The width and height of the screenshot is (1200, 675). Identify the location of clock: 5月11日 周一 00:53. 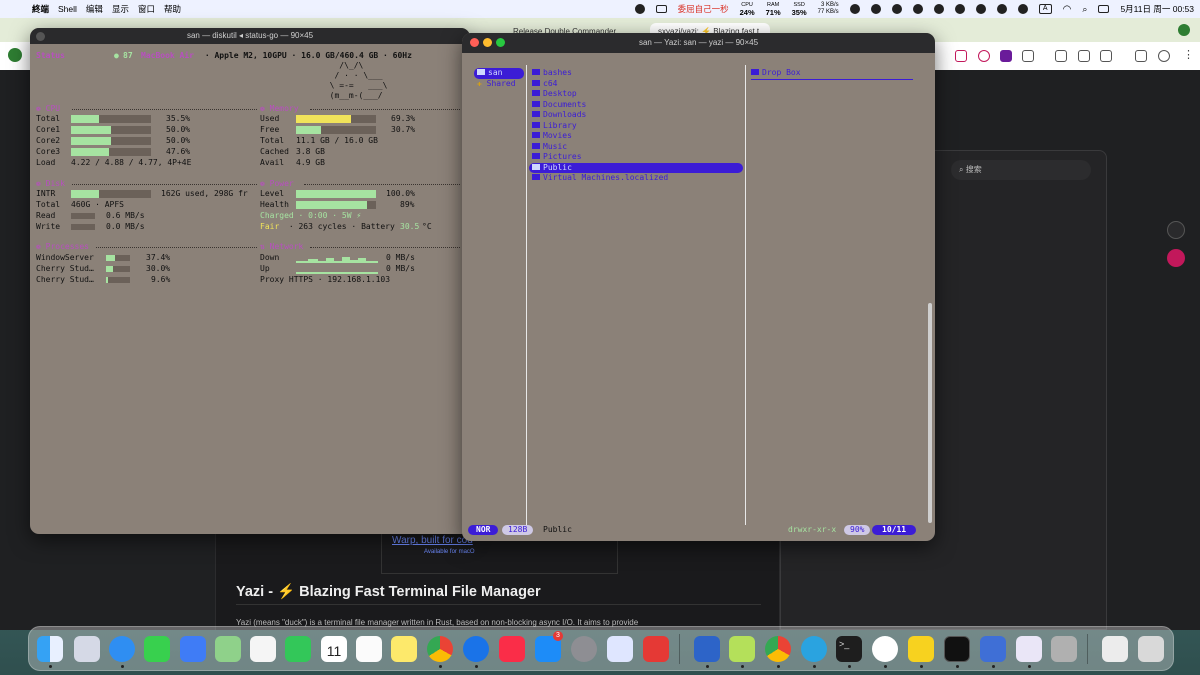
(1157, 9).